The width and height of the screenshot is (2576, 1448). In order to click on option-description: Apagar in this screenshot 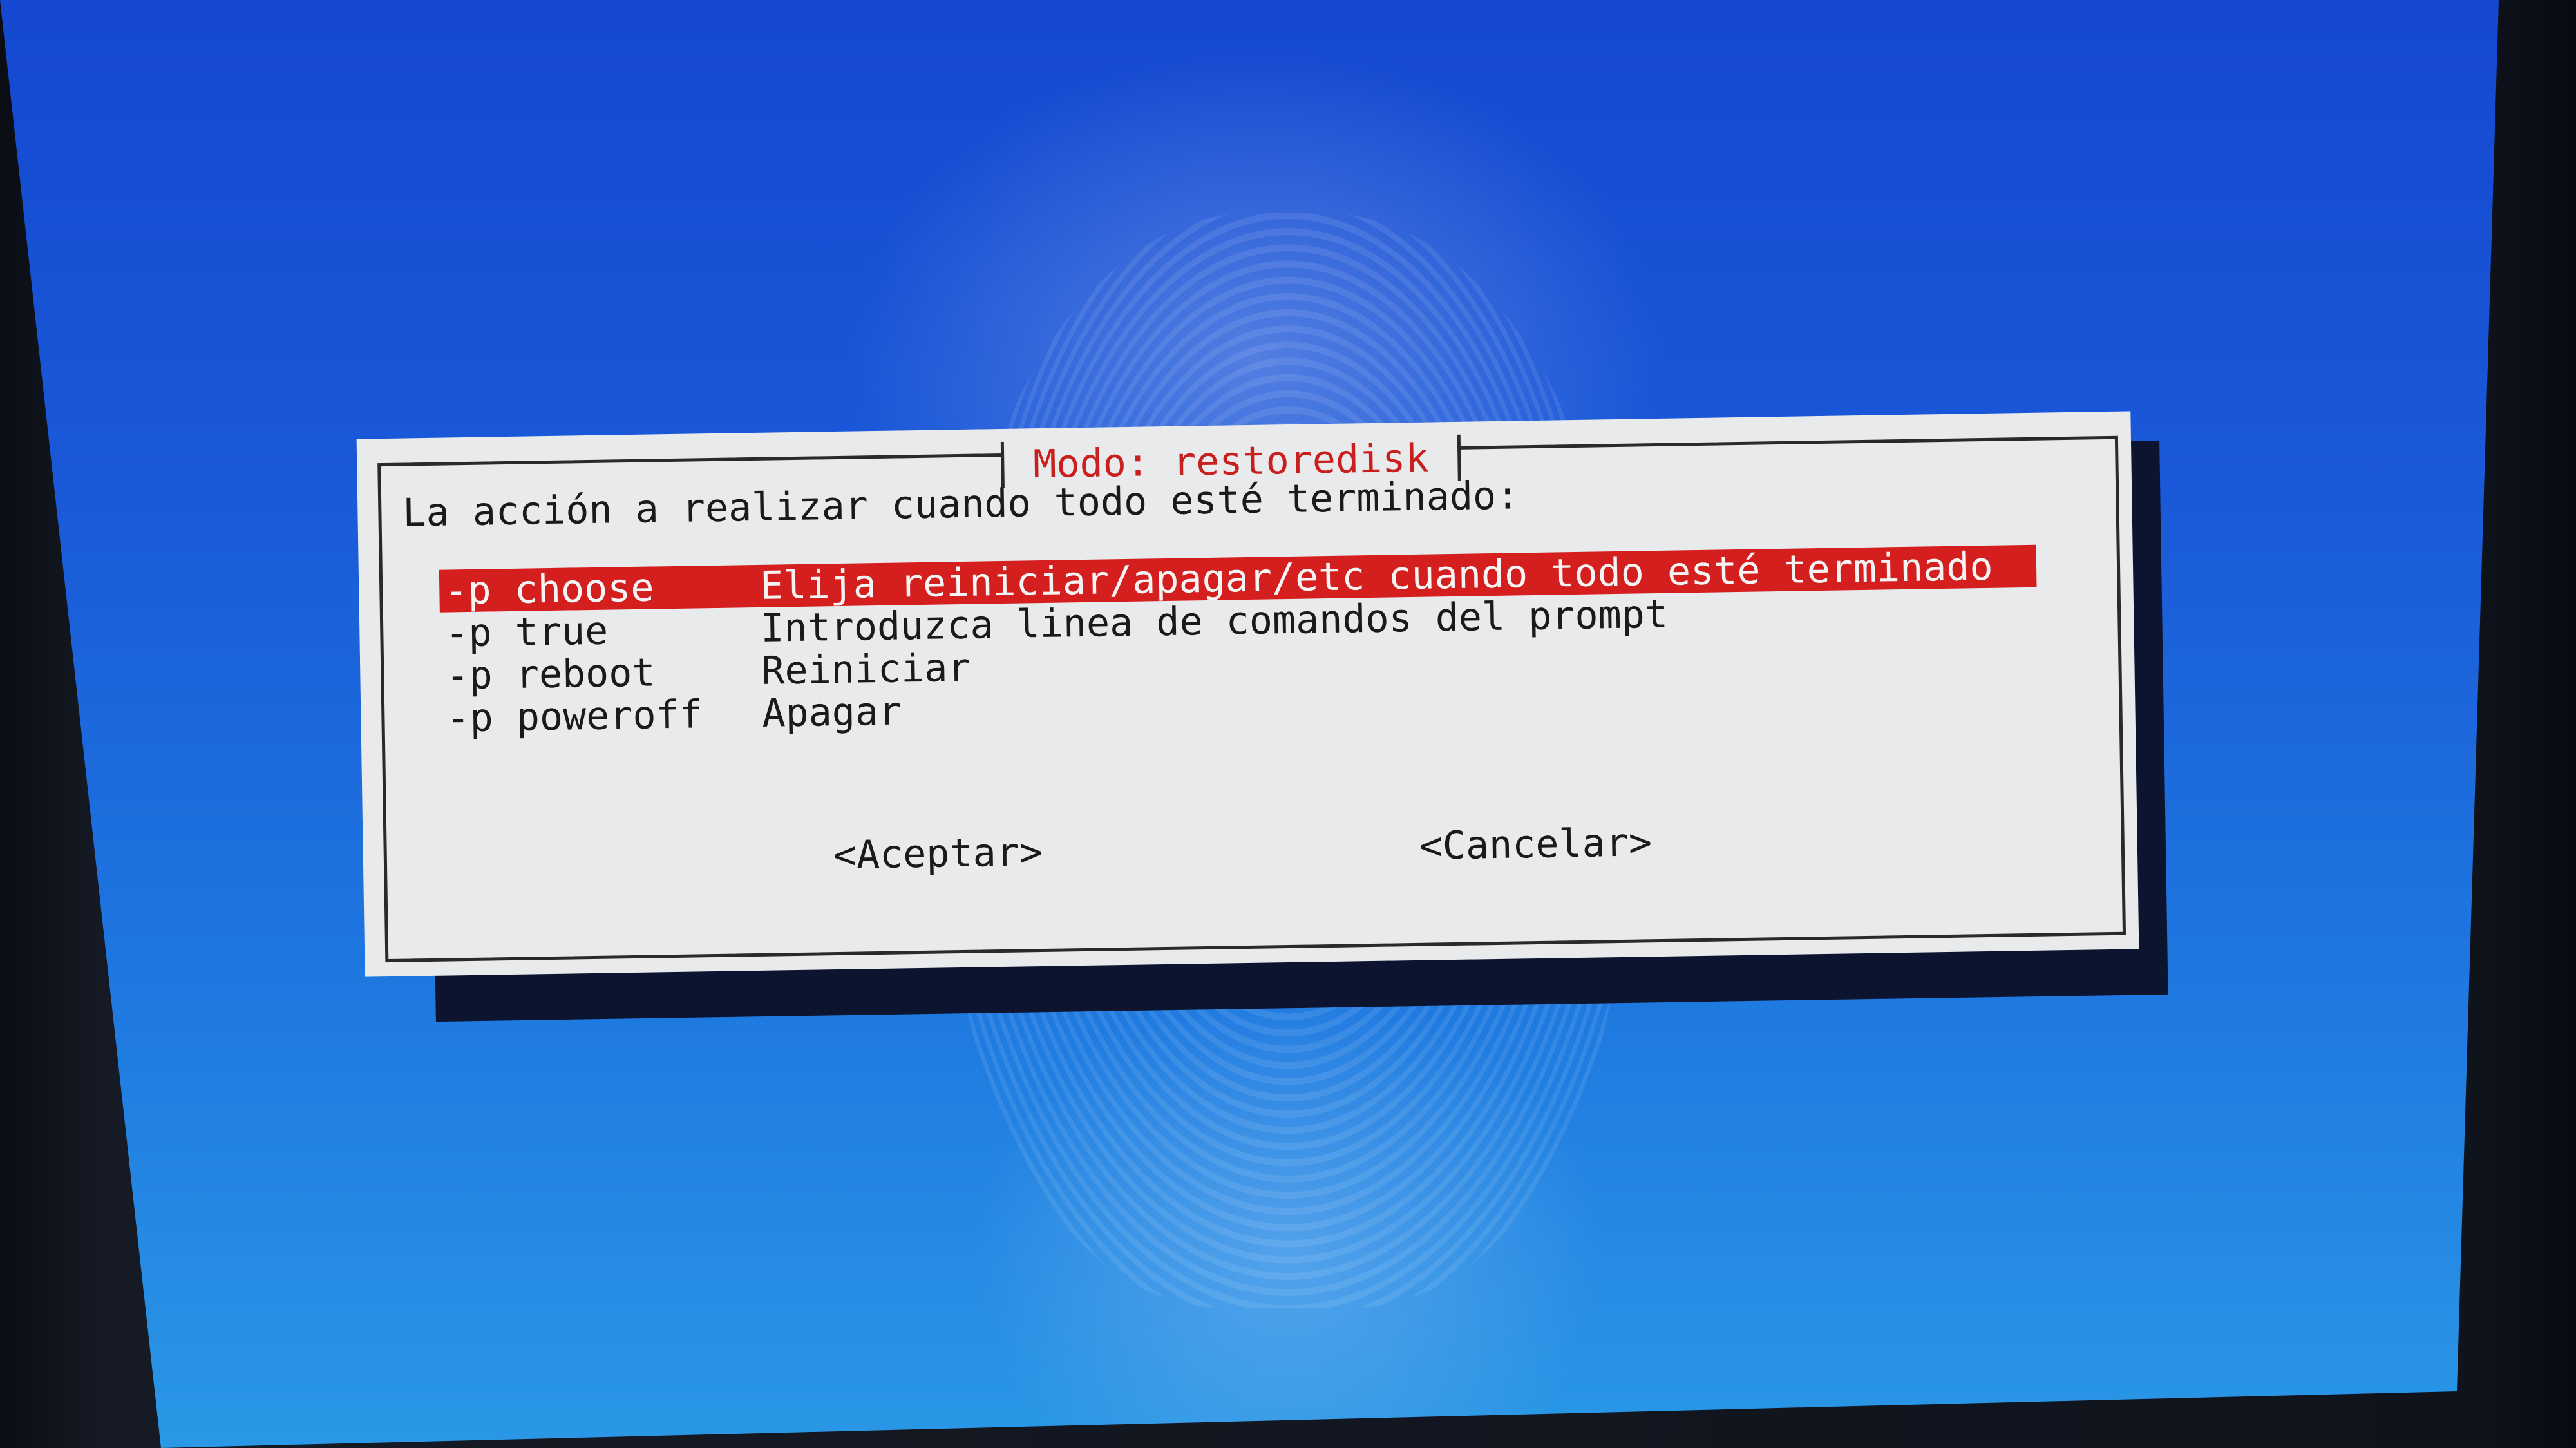, I will do `click(831, 713)`.